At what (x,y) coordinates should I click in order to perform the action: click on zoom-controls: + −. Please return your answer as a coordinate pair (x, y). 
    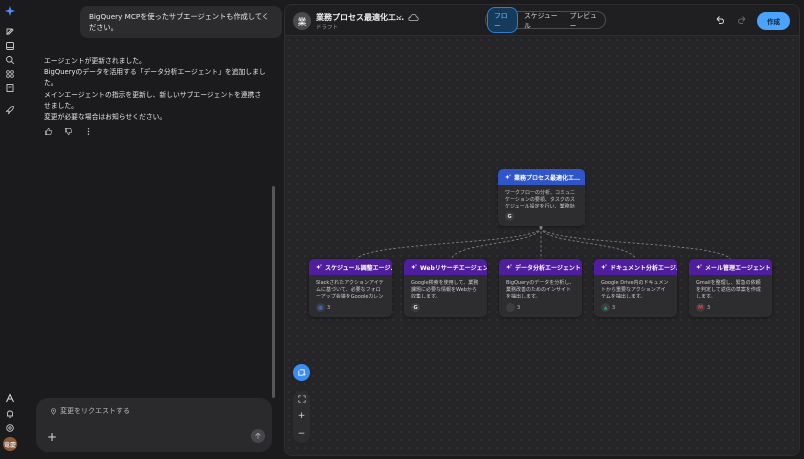
    Looking at the image, I should click on (301, 417).